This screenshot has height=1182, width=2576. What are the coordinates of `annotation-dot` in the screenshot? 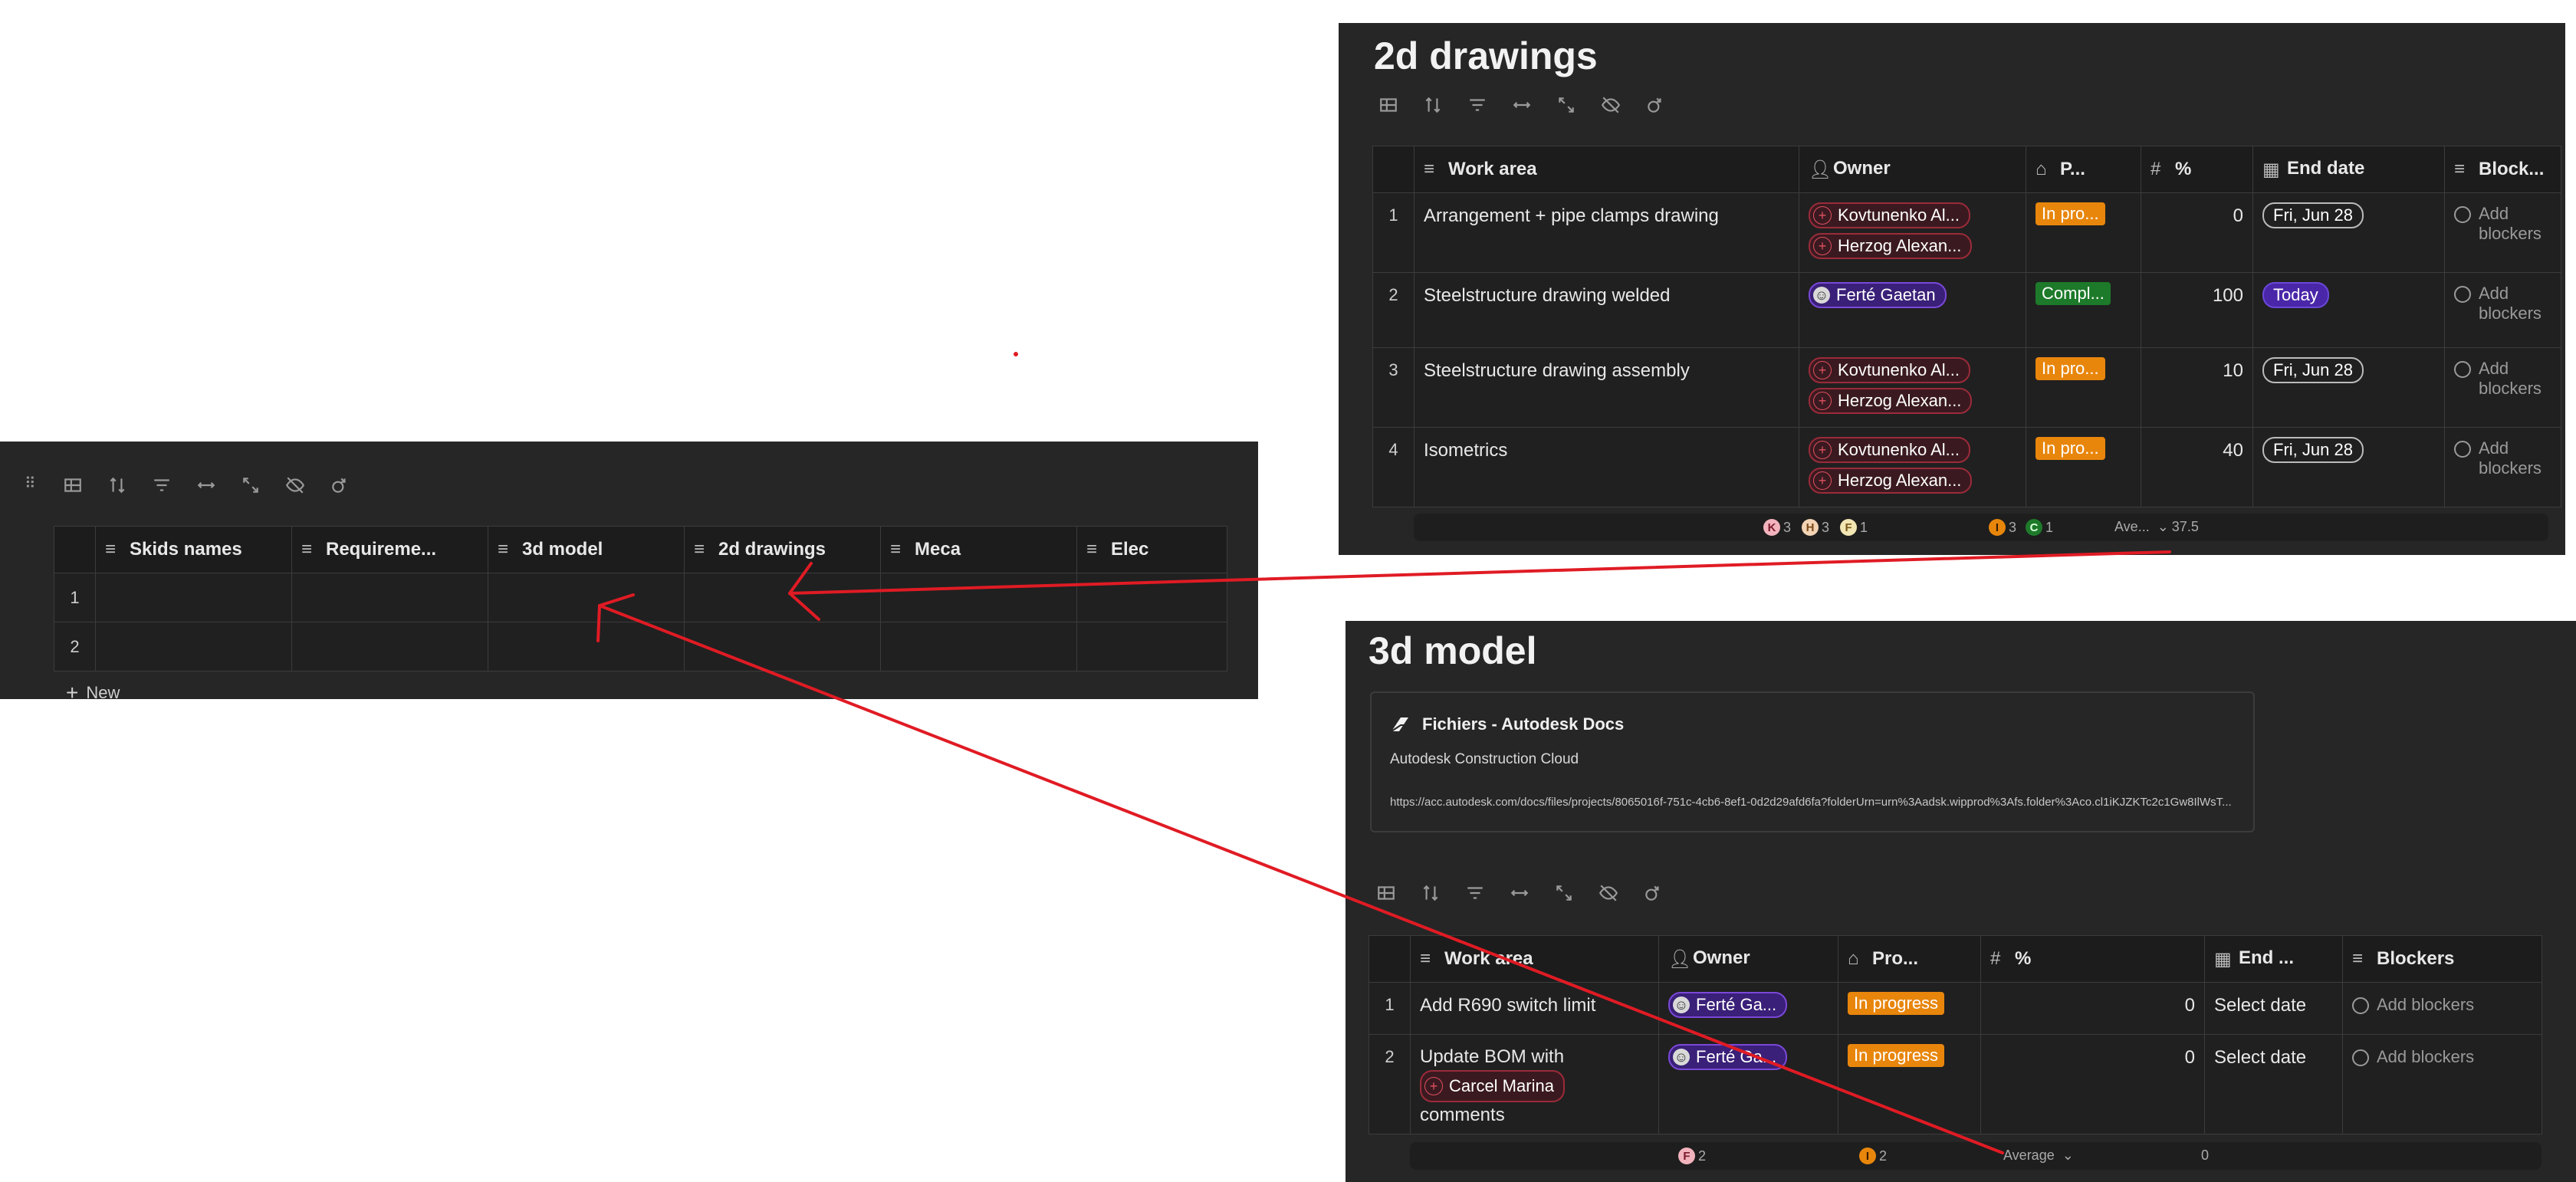 It's located at (1016, 354).